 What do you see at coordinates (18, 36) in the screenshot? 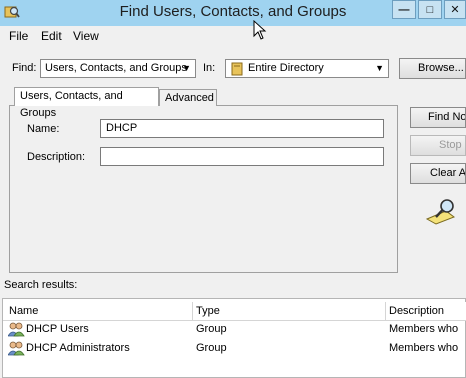
I see `menu-file: File` at bounding box center [18, 36].